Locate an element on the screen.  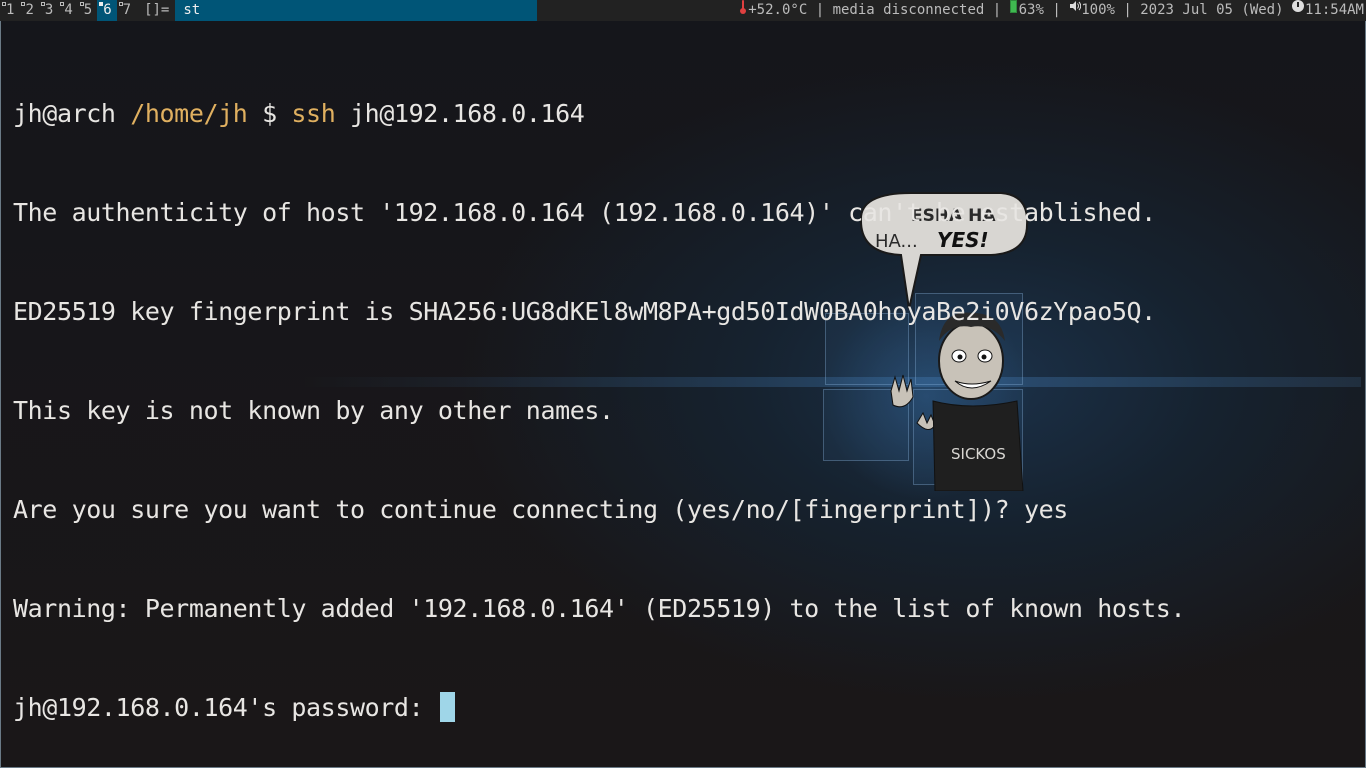
tag-label: 1 is located at coordinates (10, 10).